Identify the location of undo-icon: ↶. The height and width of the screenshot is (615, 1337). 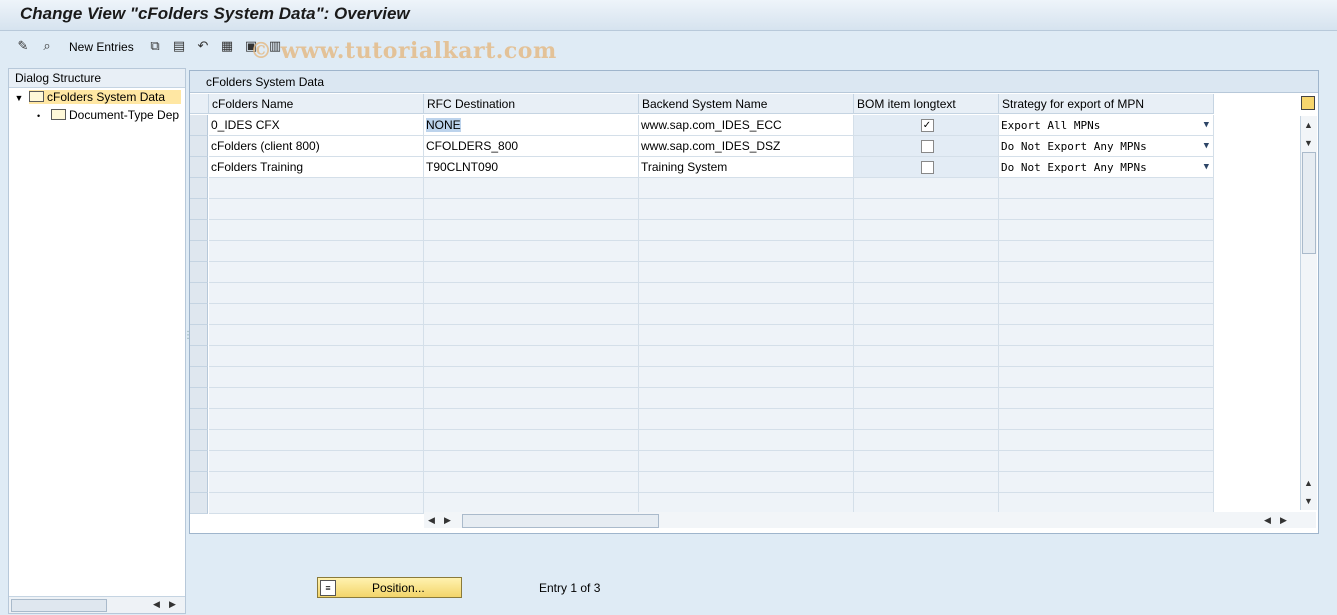
(203, 46).